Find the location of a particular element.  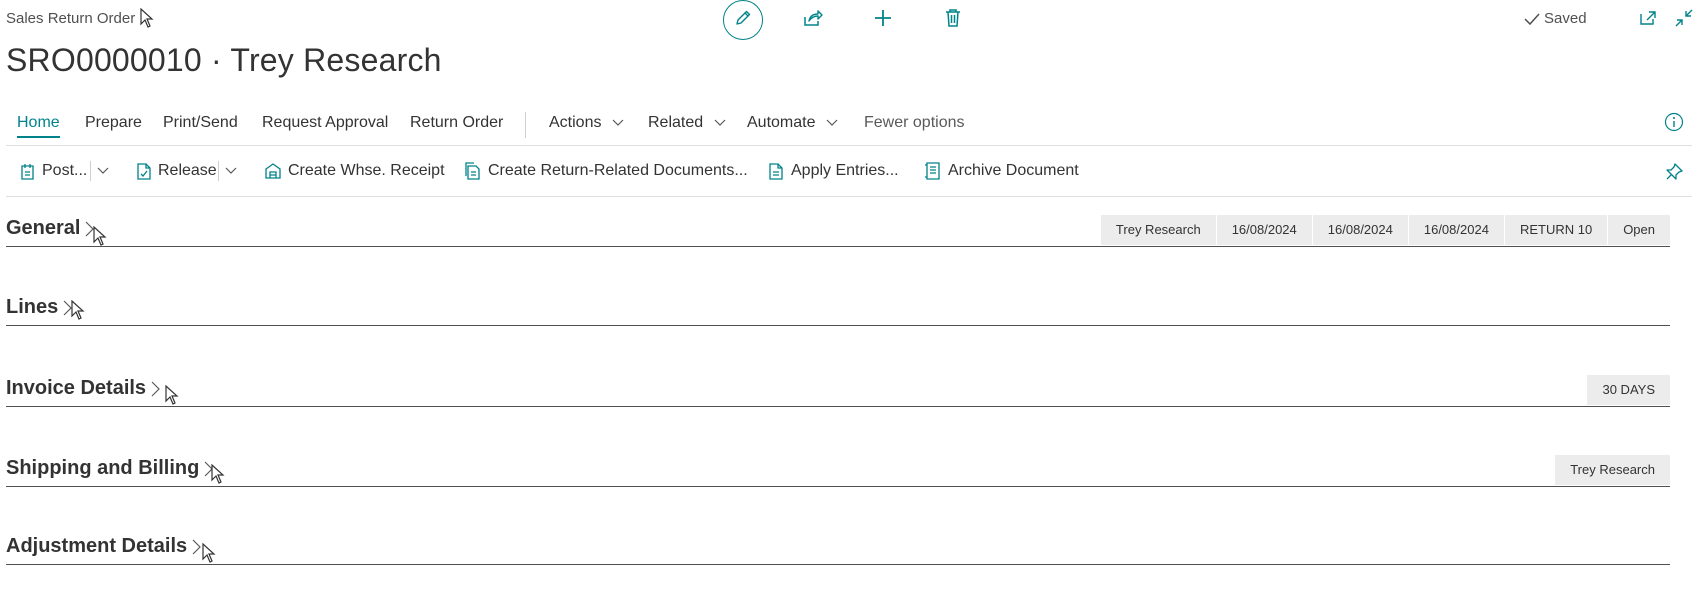

top-bar: Sales Return Order Saved is located at coordinates (849, 20).